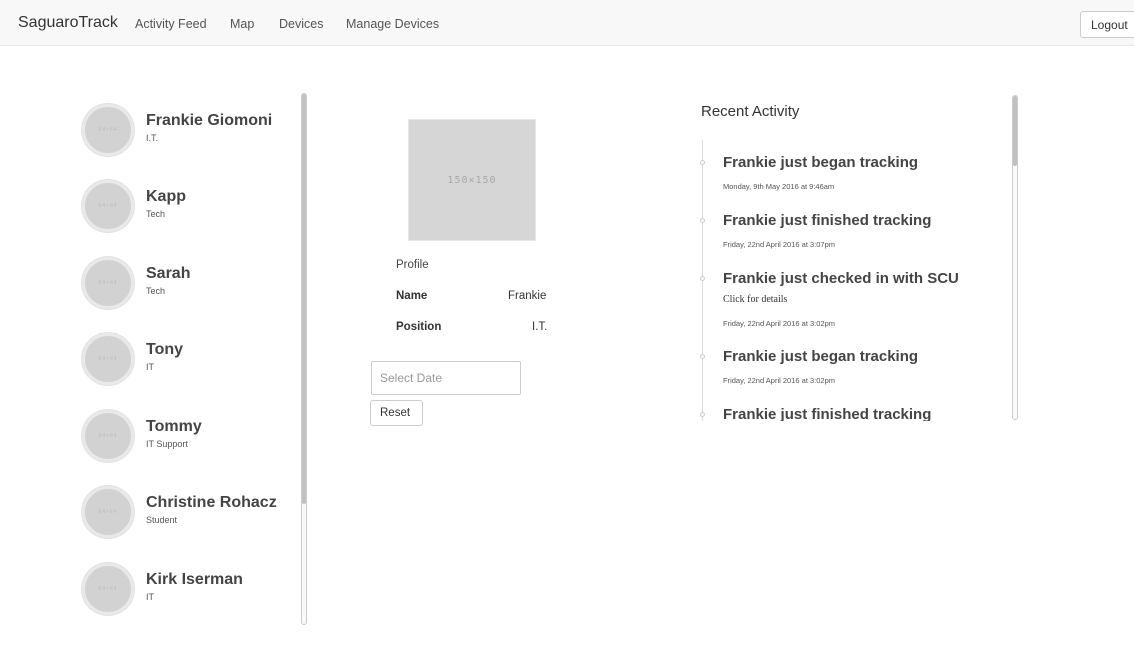 This screenshot has width=1134, height=659. What do you see at coordinates (412, 265) in the screenshot?
I see `profile-heading: Profile` at bounding box center [412, 265].